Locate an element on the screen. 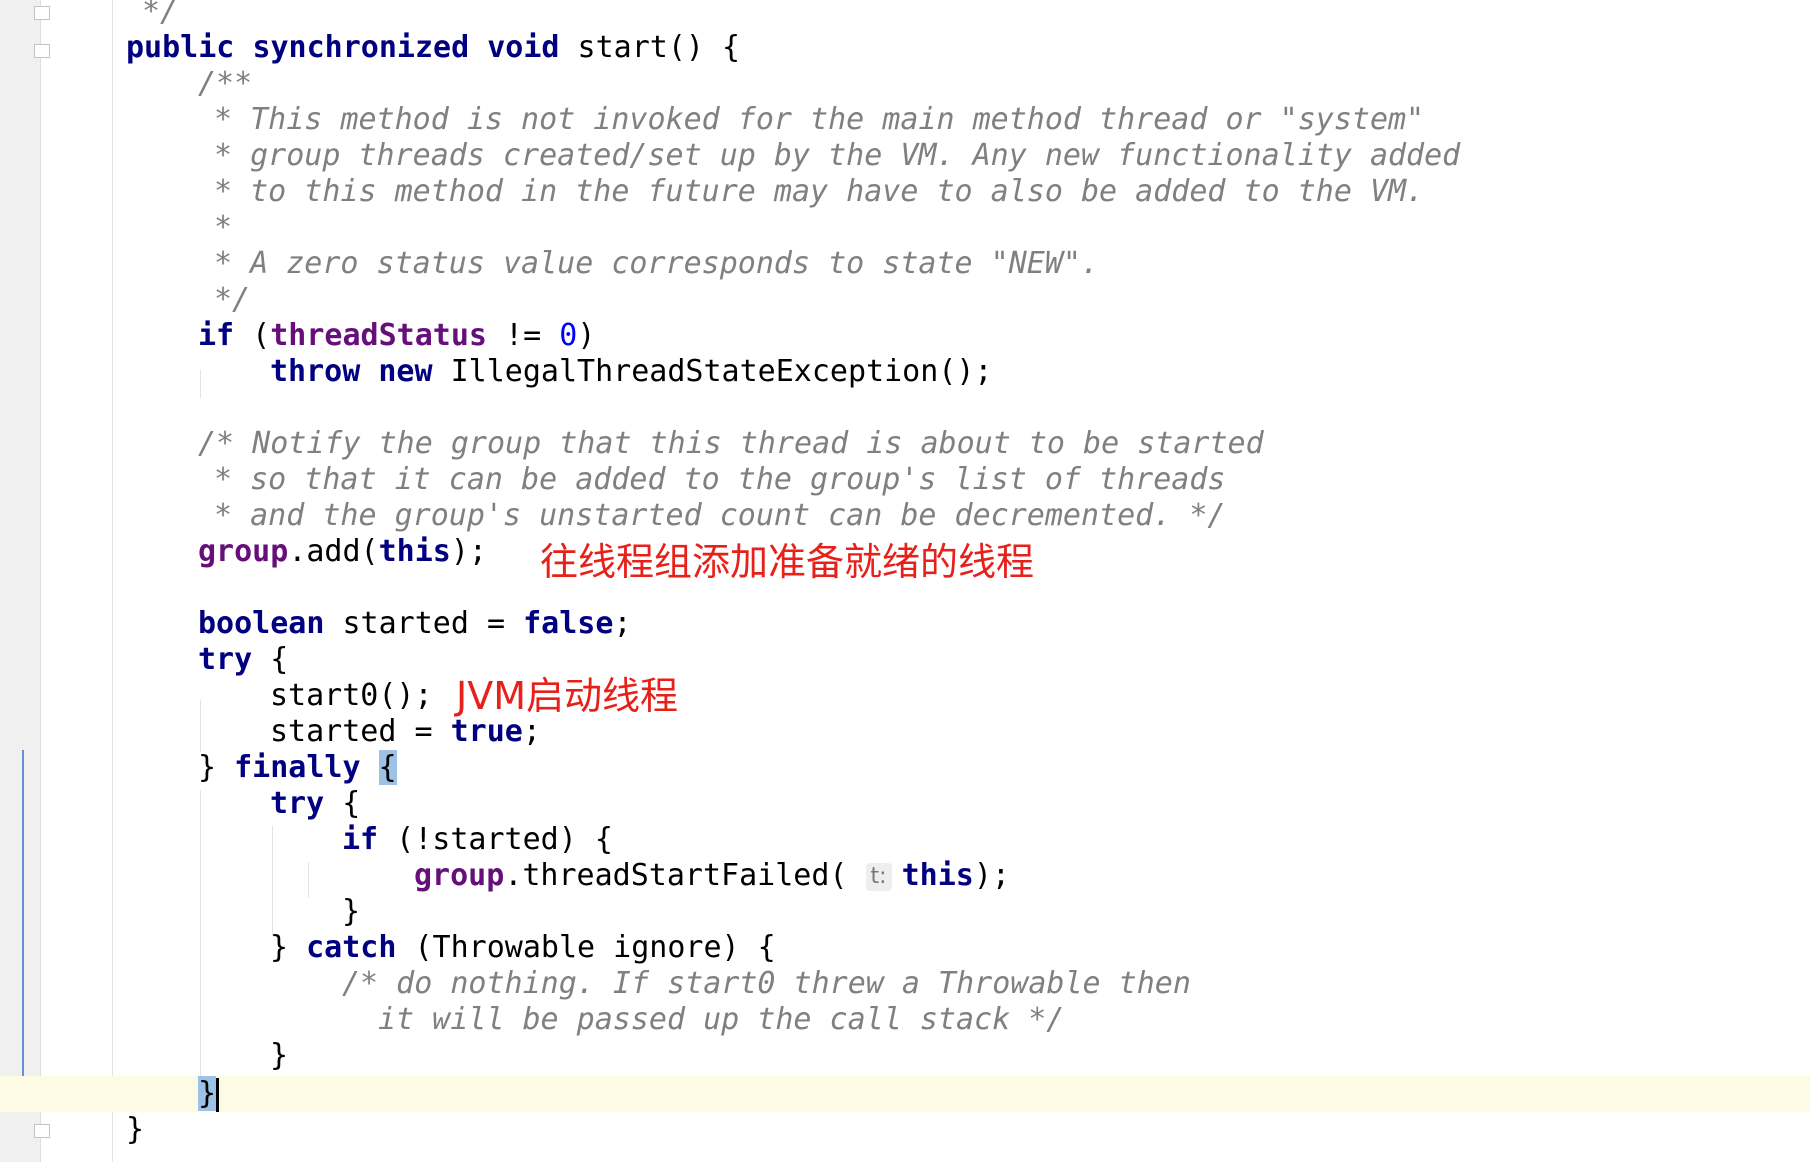 This screenshot has height=1162, width=1810. code-text: != is located at coordinates (523, 335).